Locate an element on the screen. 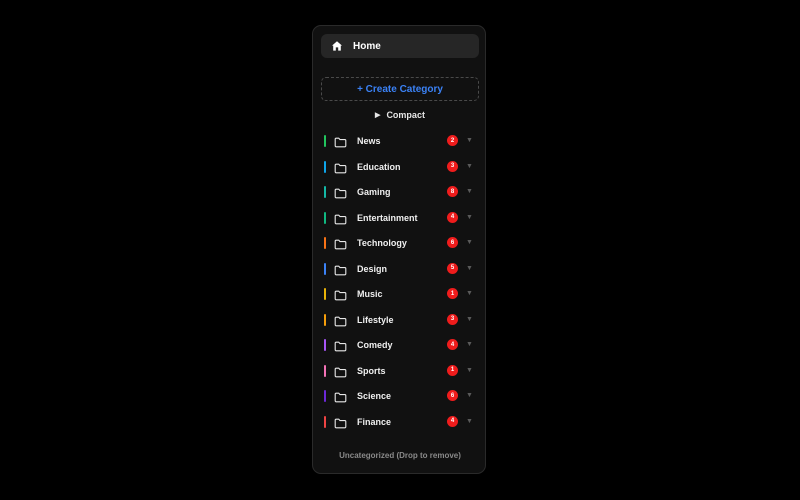  home-button: Home is located at coordinates (400, 46).